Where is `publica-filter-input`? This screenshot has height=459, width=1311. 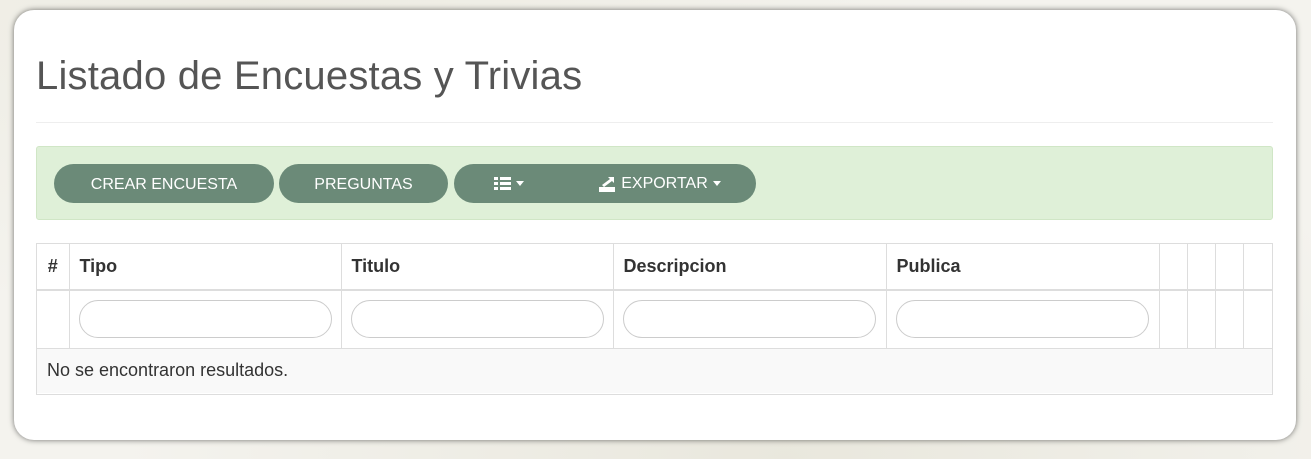 publica-filter-input is located at coordinates (1022, 319).